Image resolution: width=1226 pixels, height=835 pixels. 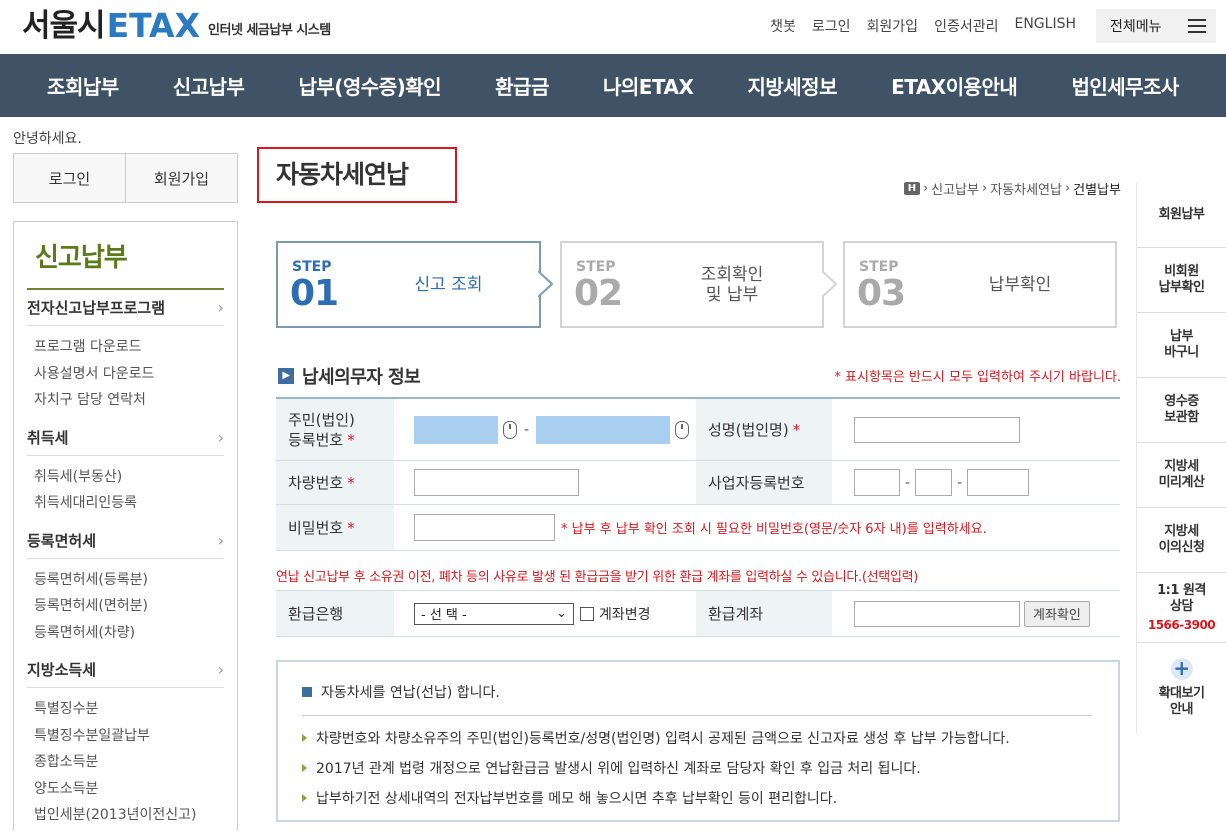 I want to click on refund-form: 환급은행 - 선 택 - ⌄ 계좌변경 환급계좌 계좌확인, so click(x=698, y=613).